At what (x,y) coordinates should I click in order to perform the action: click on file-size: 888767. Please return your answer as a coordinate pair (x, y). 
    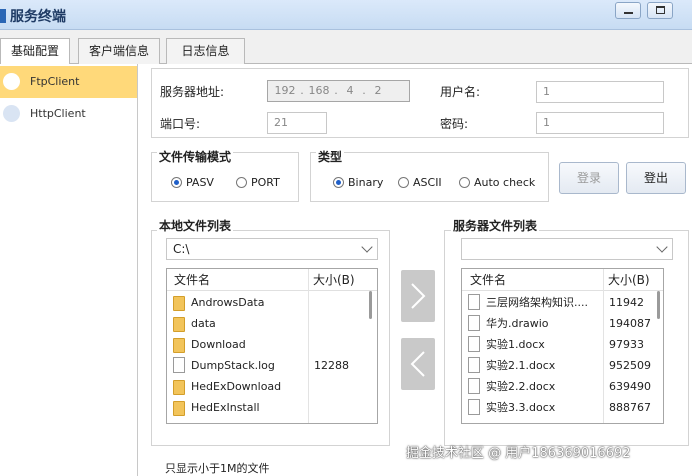
    Looking at the image, I should click on (630, 407).